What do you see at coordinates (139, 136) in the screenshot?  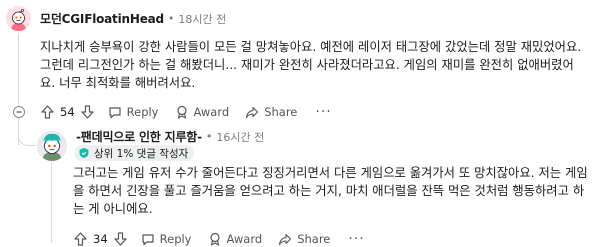 I see `username: -팬데믹으로 인한 지루함-` at bounding box center [139, 136].